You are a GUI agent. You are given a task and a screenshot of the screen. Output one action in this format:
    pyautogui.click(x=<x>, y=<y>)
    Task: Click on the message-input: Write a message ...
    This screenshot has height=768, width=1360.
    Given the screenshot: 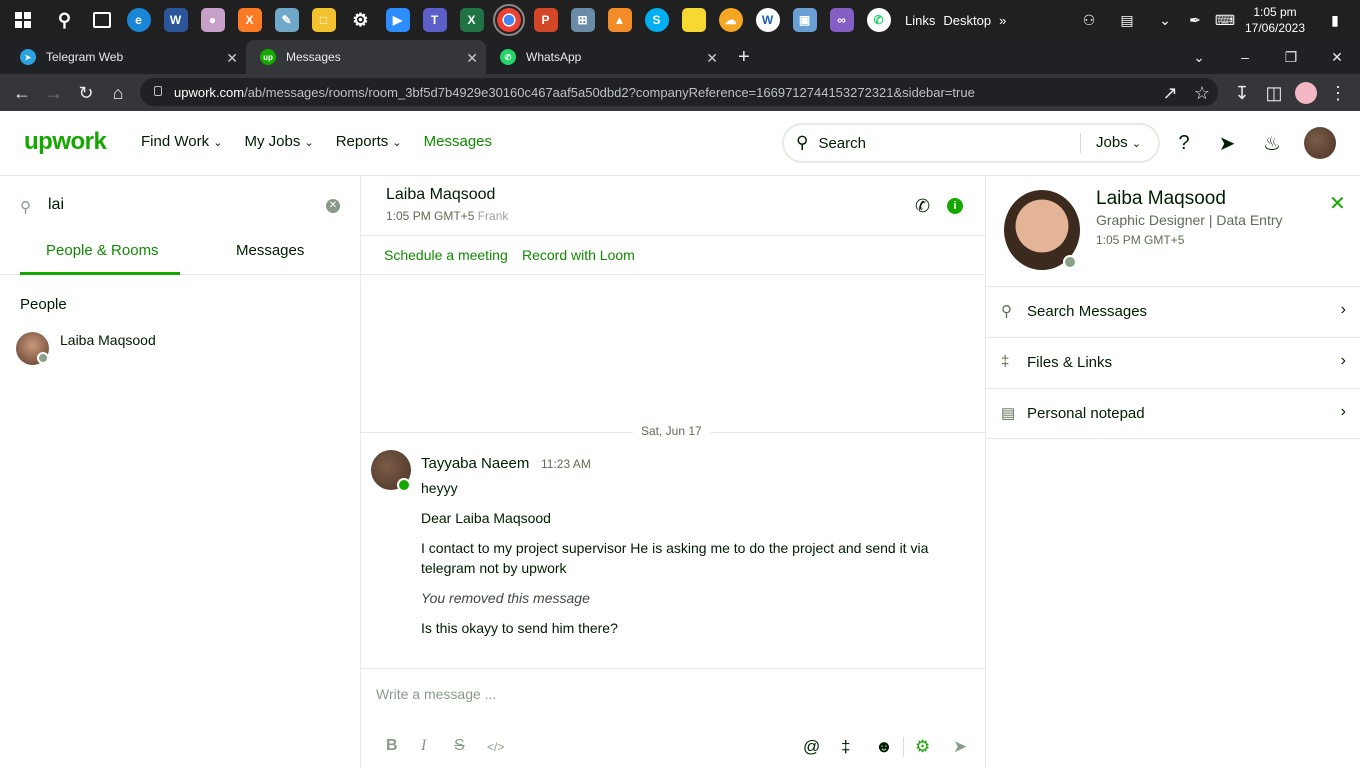 What is the action you would take?
    pyautogui.click(x=436, y=694)
    